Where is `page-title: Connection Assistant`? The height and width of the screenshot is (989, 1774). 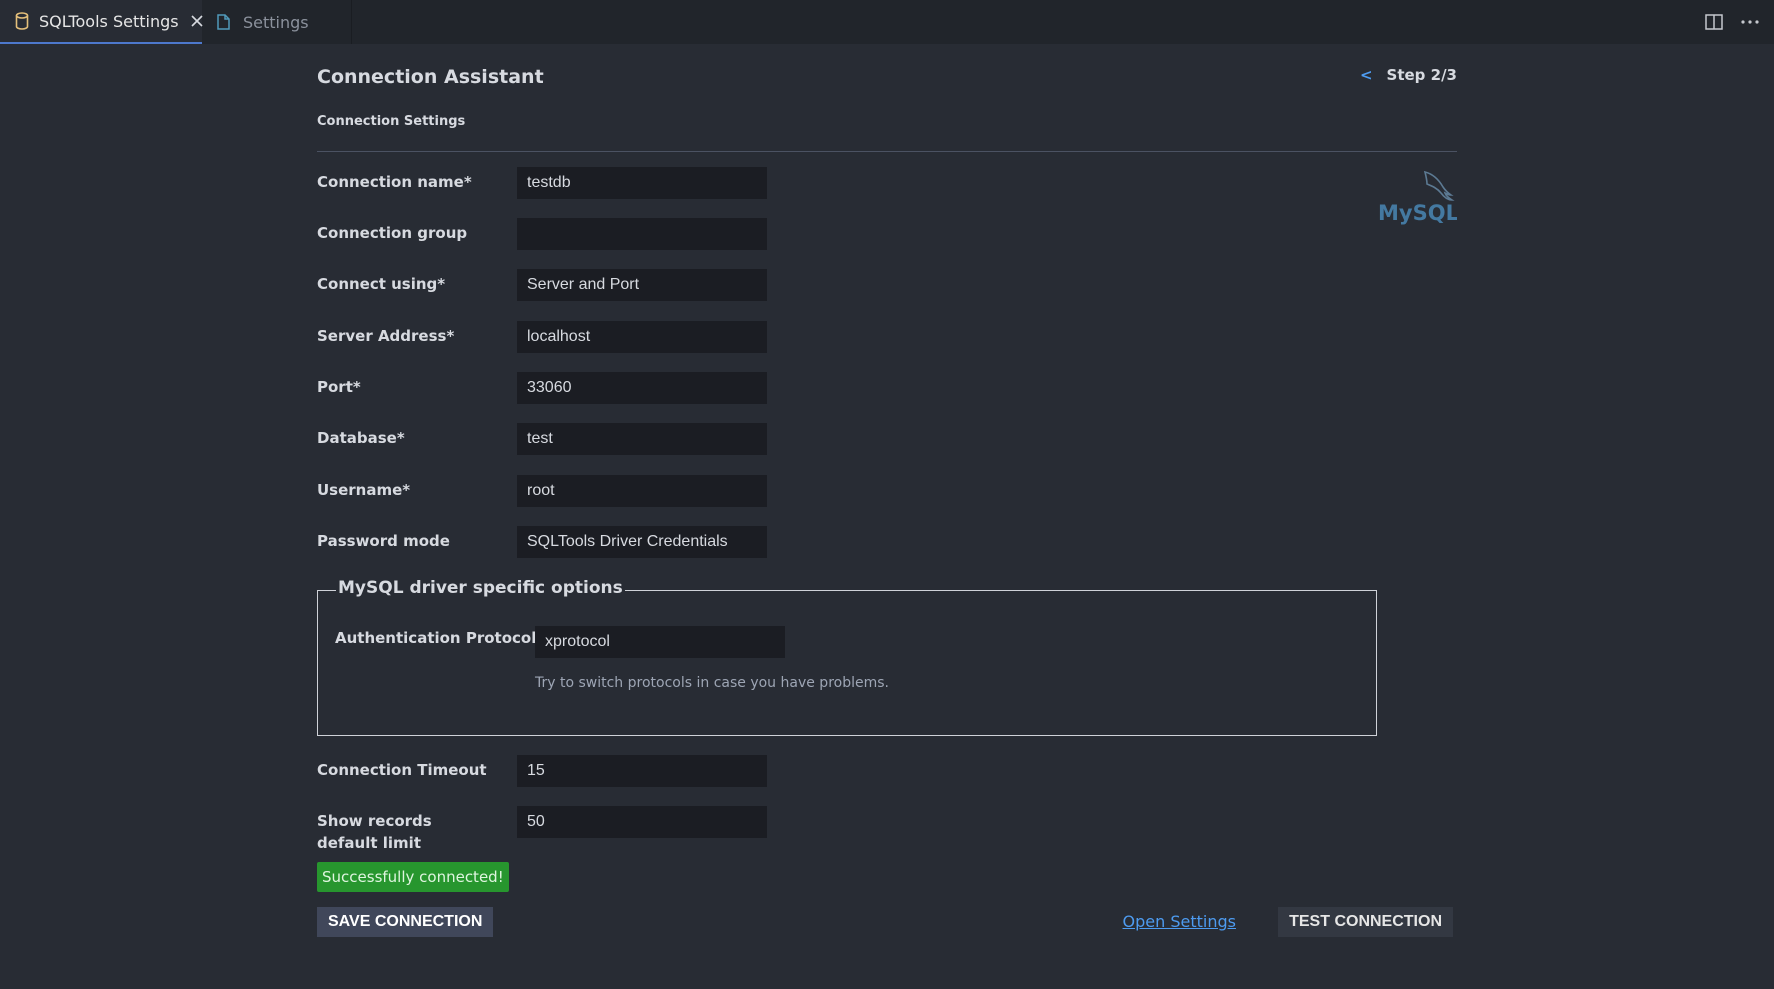
page-title: Connection Assistant is located at coordinates (430, 77).